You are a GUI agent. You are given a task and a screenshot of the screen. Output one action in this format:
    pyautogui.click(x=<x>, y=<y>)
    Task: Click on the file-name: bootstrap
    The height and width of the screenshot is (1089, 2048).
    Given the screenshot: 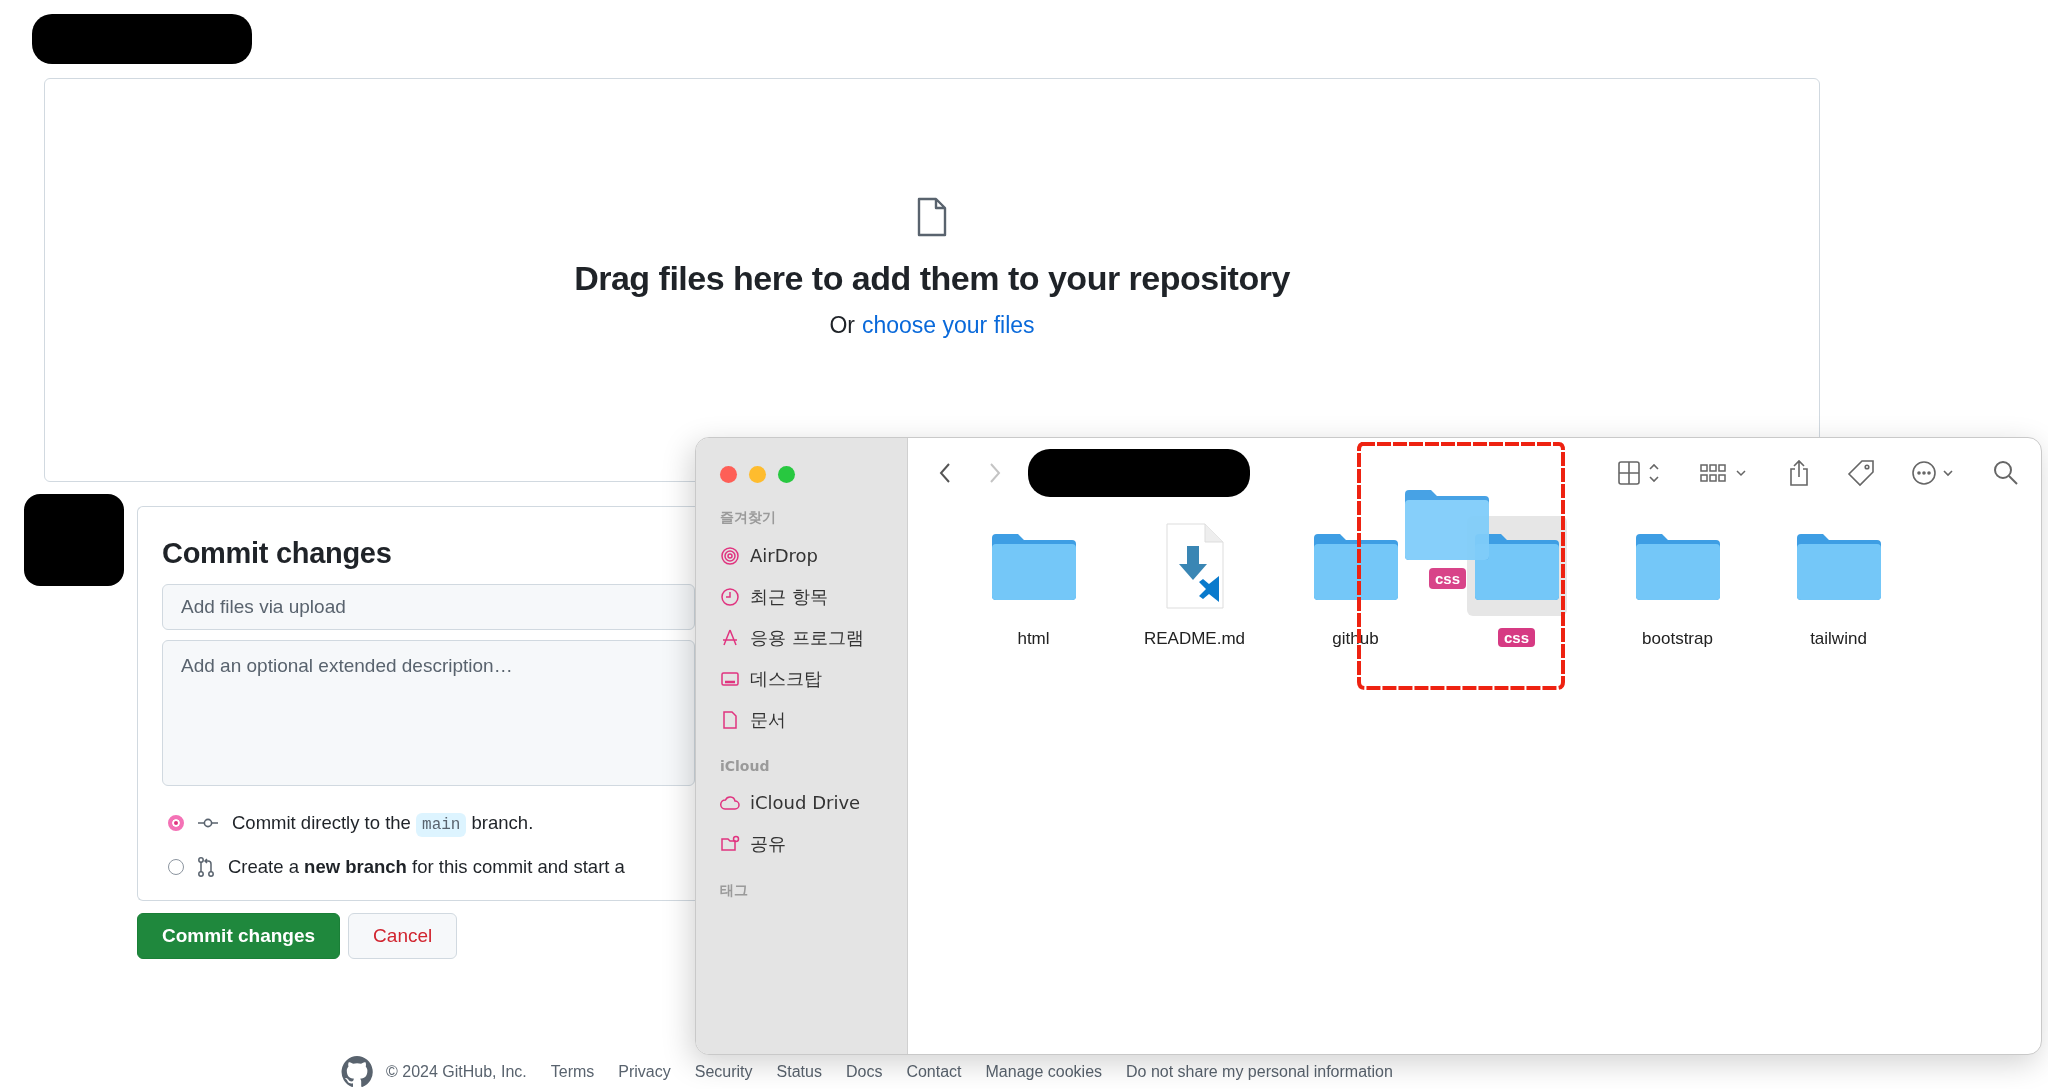 What is the action you would take?
    pyautogui.click(x=1677, y=639)
    